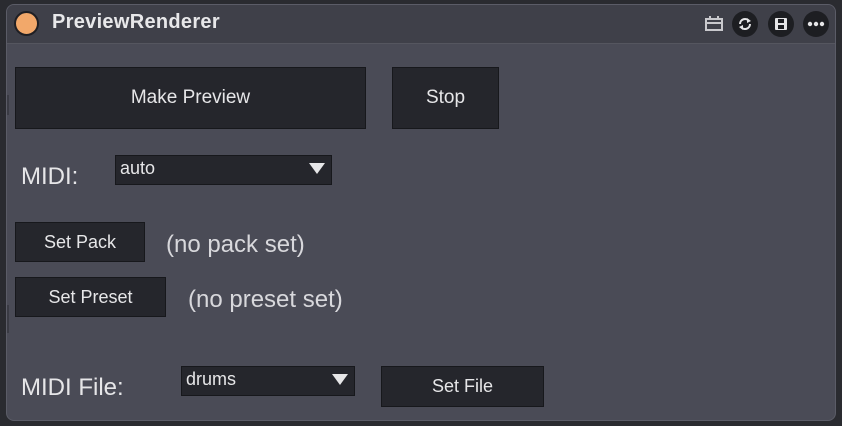  Describe the element at coordinates (462, 386) in the screenshot. I see `set-file-button: Set File` at that location.